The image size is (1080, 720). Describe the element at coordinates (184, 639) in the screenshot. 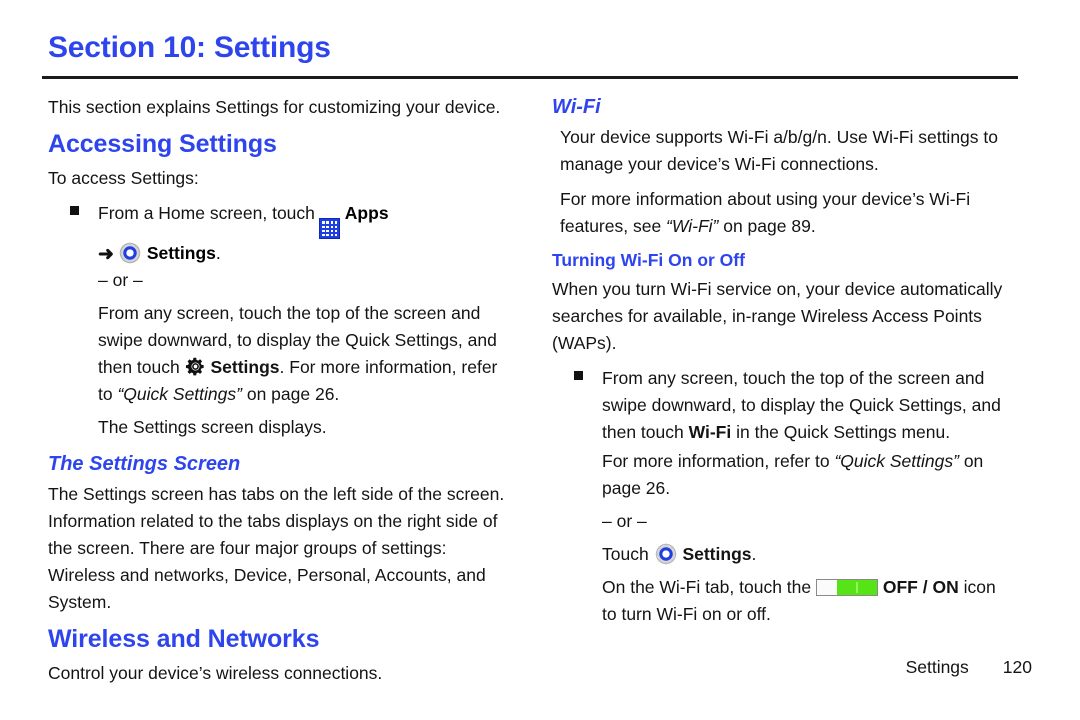

I see `heading-wireless-and-networks: Wireless and Networks` at that location.